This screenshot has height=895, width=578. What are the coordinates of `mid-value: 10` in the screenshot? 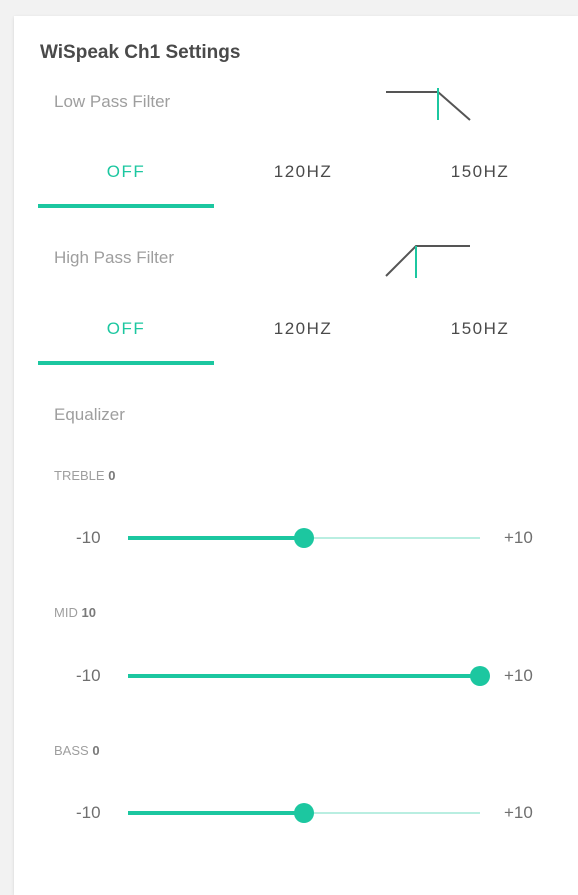 It's located at (88, 612).